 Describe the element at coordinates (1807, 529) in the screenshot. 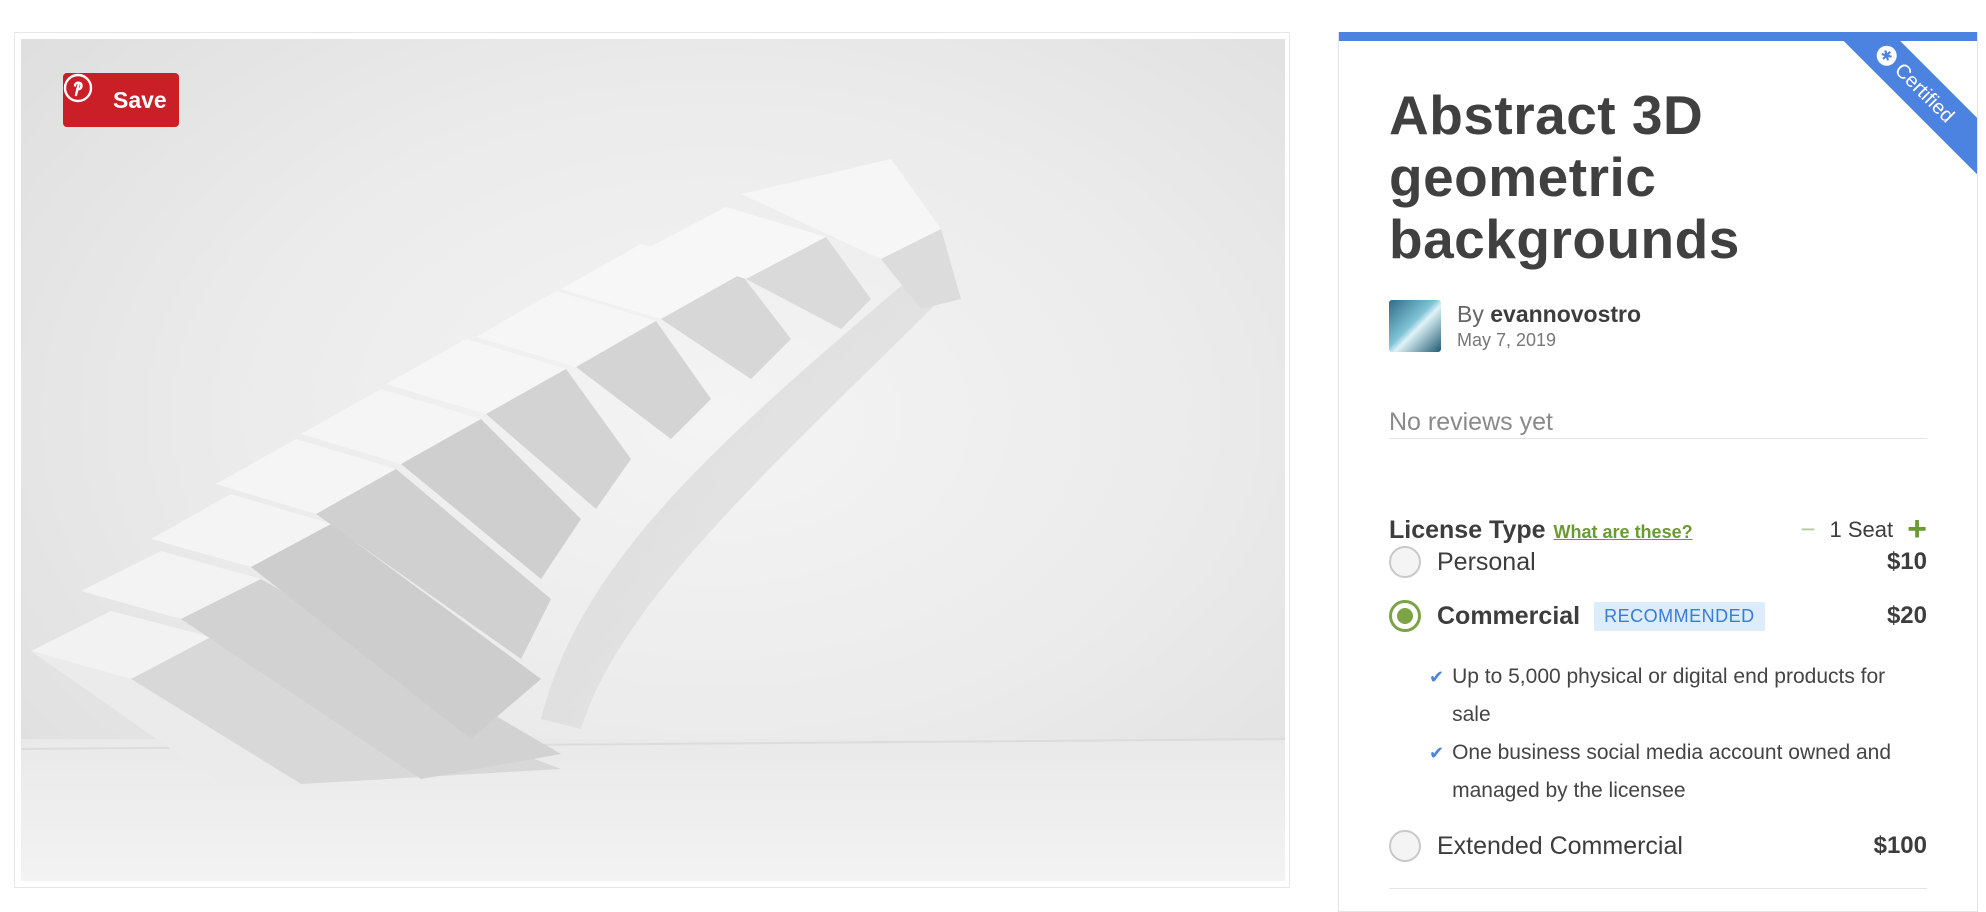

I see `seat-decrement-button: −` at that location.